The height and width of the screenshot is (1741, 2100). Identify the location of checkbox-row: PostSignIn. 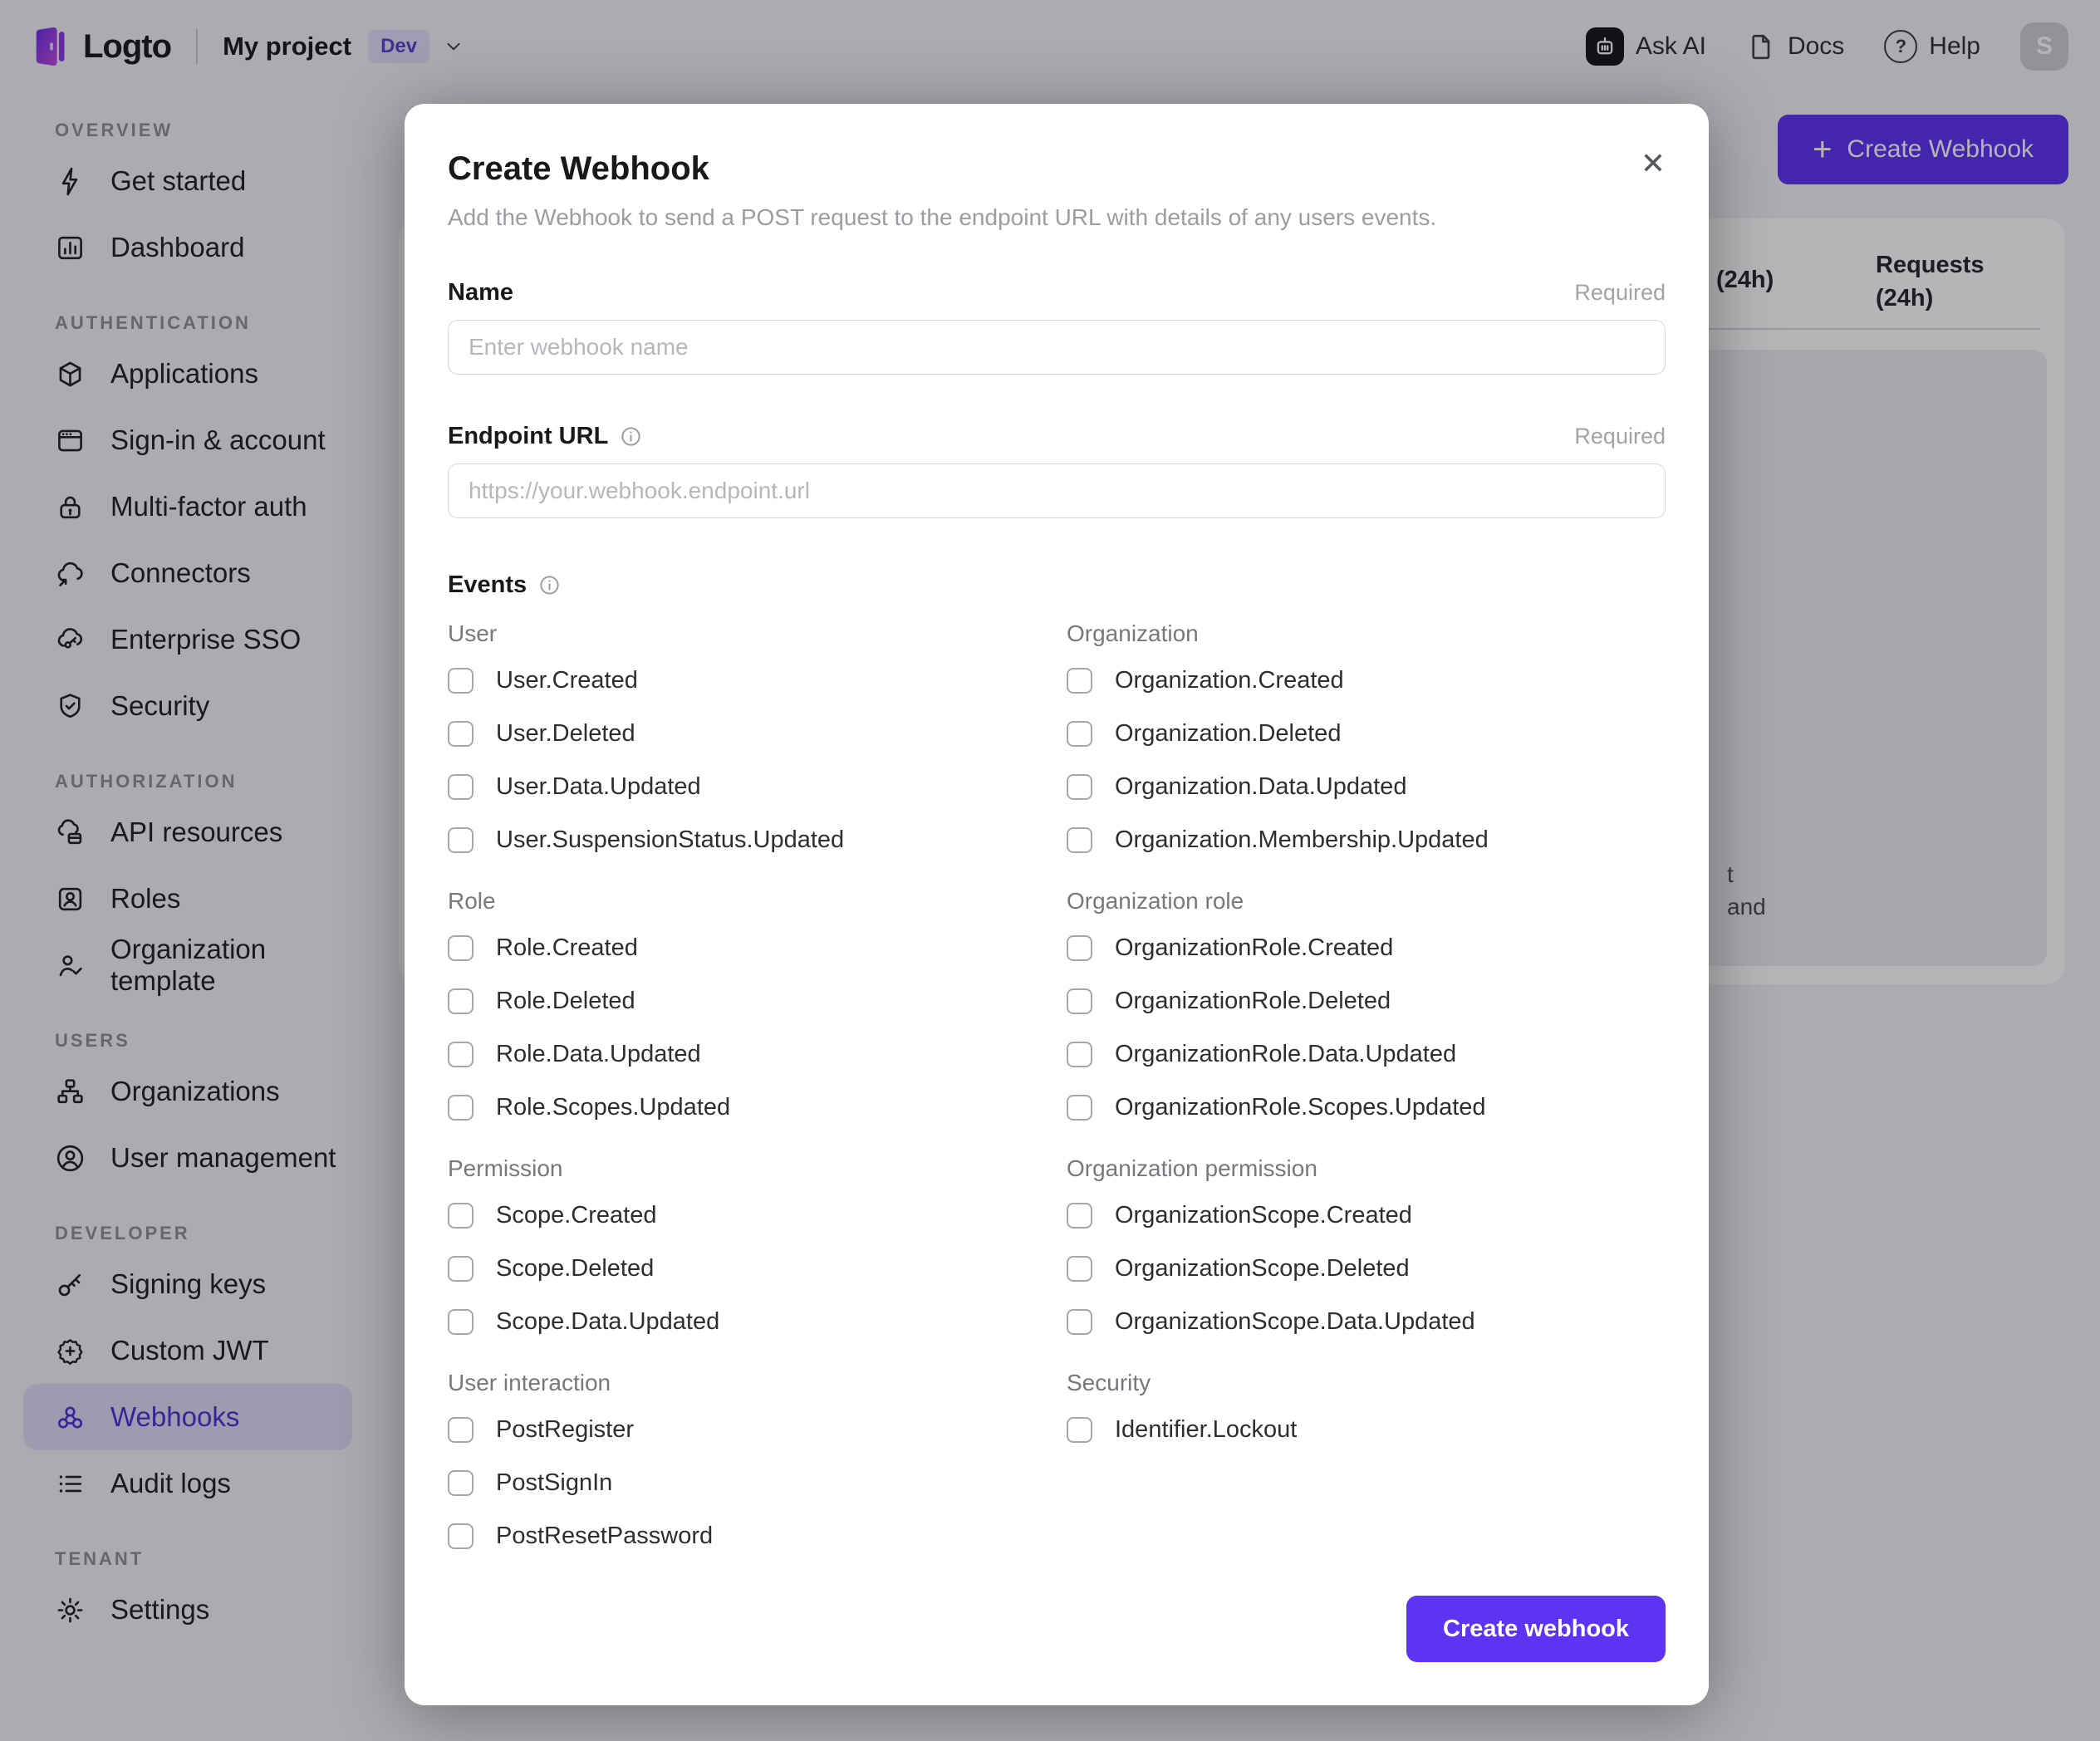
(747, 1483).